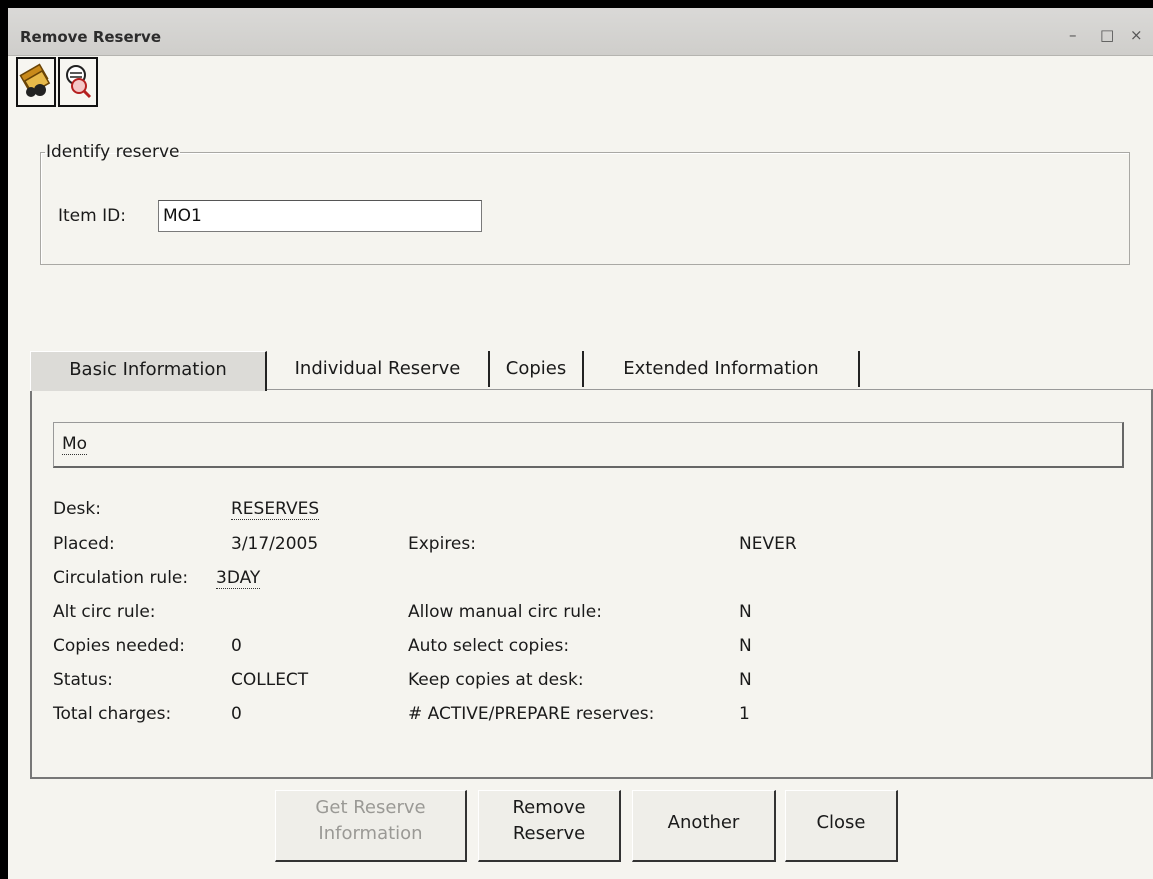  I want to click on item-id-input, so click(320, 216).